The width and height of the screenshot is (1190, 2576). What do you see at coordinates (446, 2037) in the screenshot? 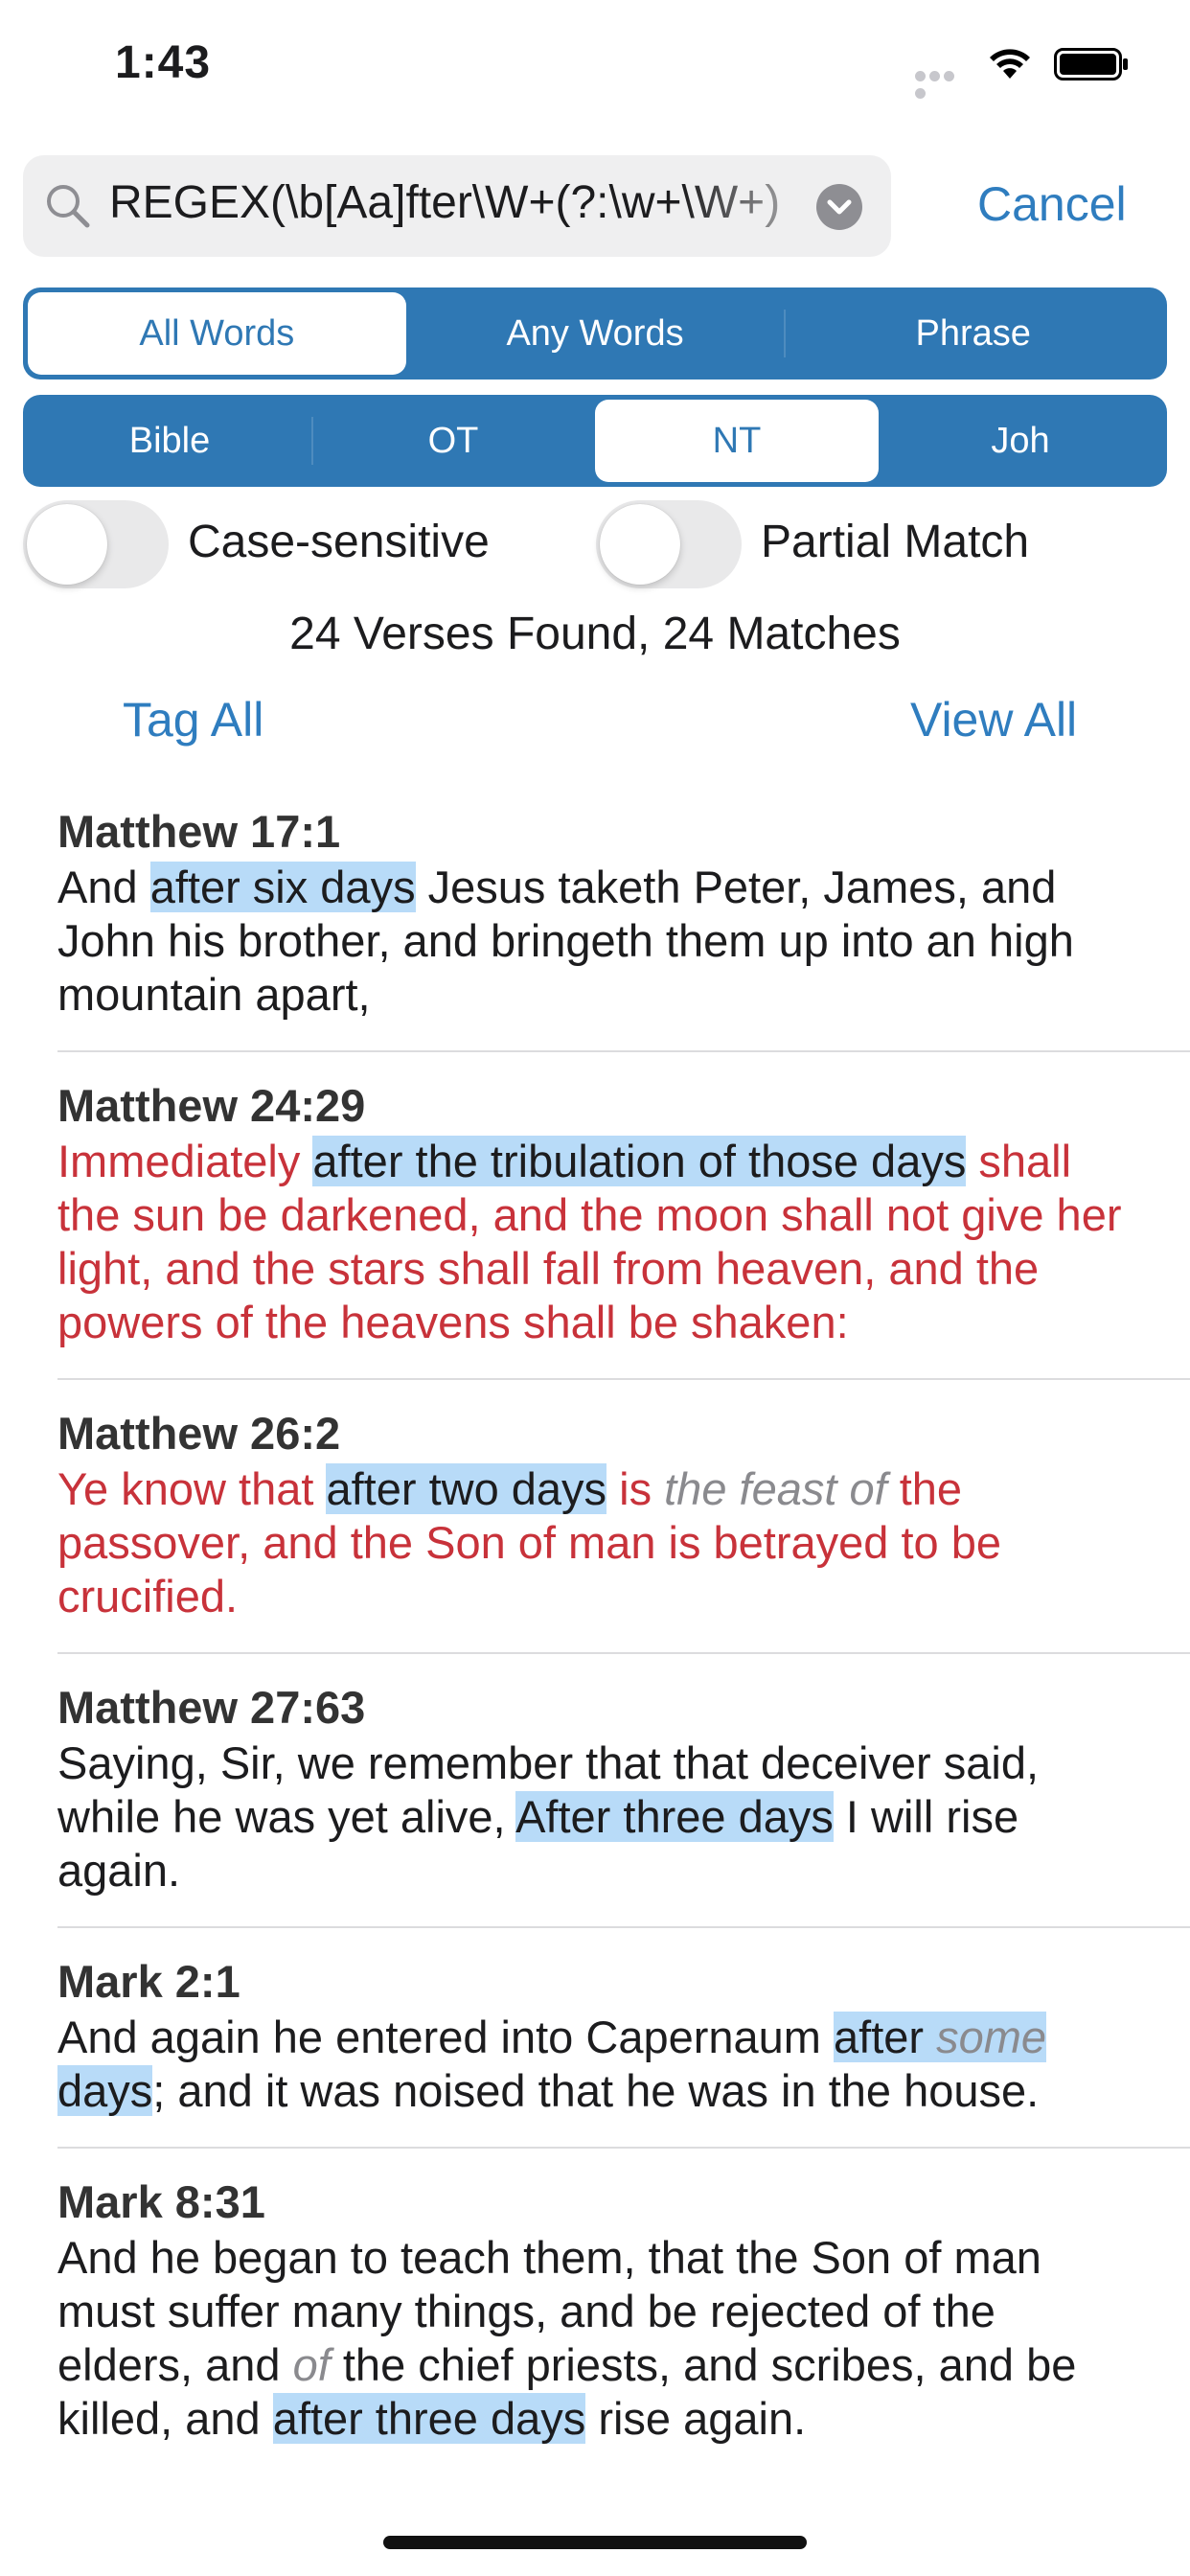
I see `verse-text-segment: And again he entered into Capernaum` at bounding box center [446, 2037].